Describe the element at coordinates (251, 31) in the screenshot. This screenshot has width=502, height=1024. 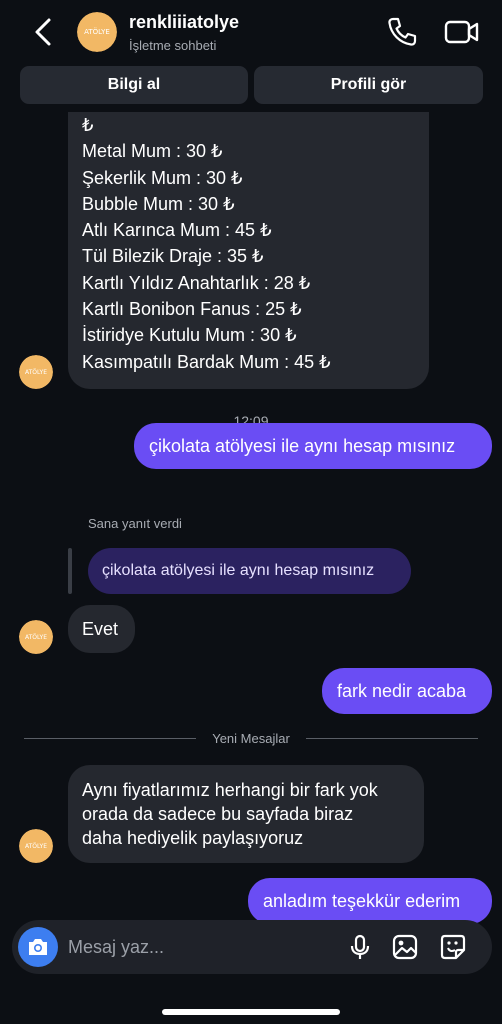
I see `chat-header: ATÖLYE renkliiiatolye İşletme sohbeti` at that location.